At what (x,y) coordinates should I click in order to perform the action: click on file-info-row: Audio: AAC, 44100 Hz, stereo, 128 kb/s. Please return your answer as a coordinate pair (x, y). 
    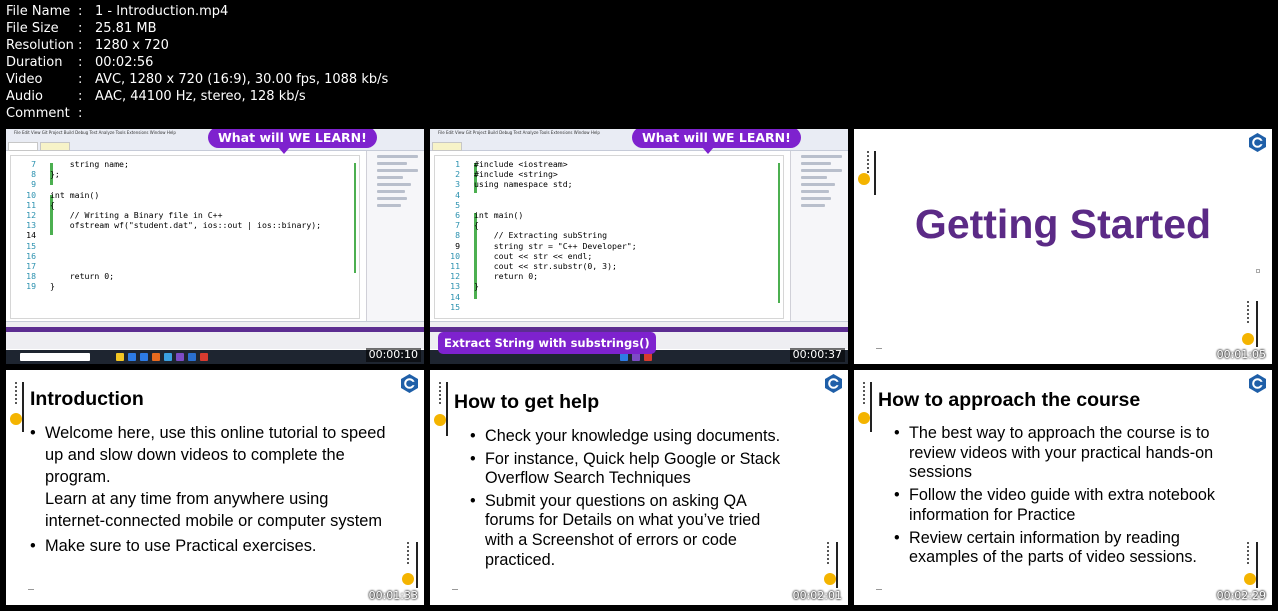
    Looking at the image, I should click on (197, 96).